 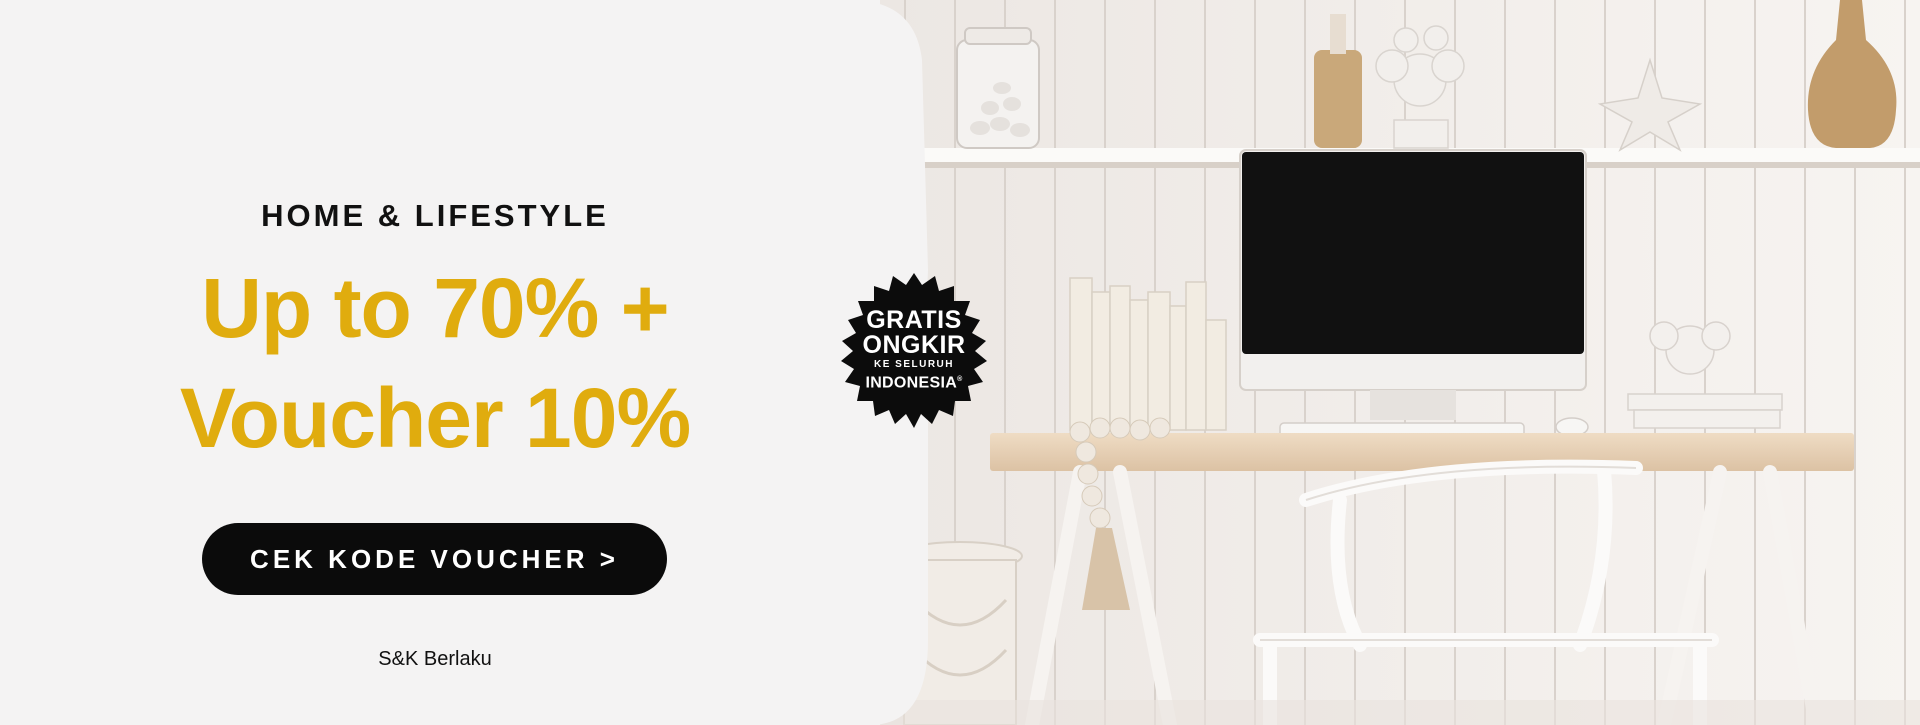 What do you see at coordinates (435, 659) in the screenshot?
I see `terms-apply-link: S&K Berlaku` at bounding box center [435, 659].